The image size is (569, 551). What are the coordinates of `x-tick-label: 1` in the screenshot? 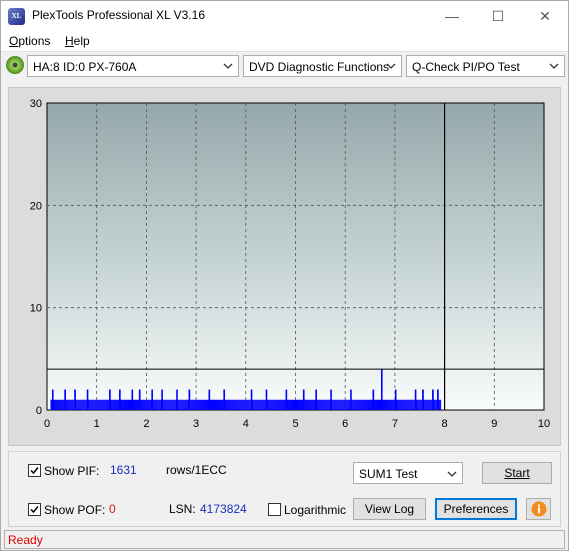 It's located at (97, 424).